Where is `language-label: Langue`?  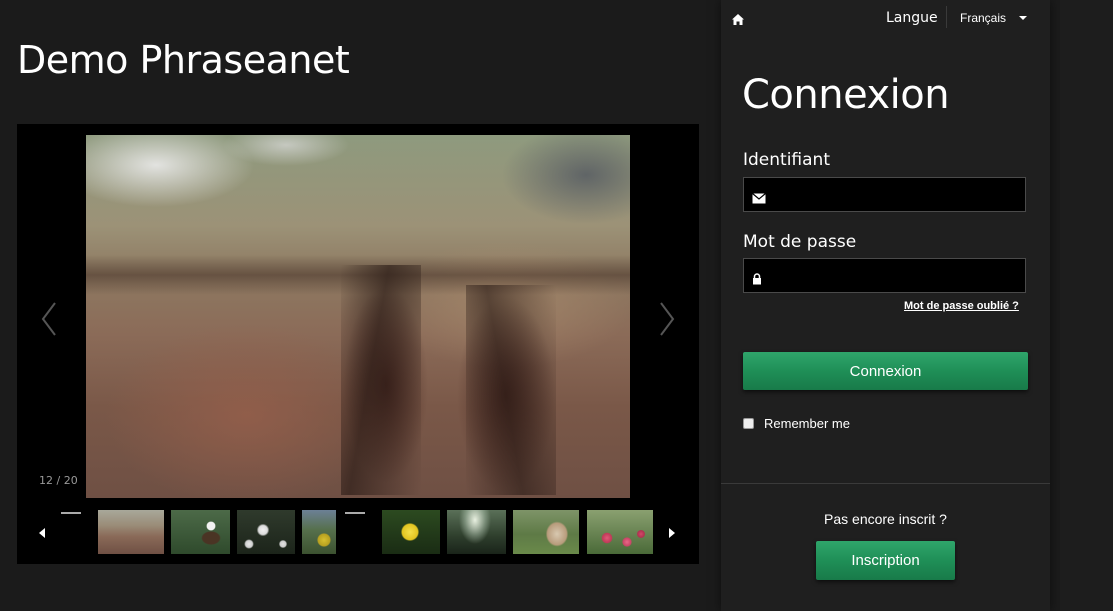
language-label: Langue is located at coordinates (912, 18).